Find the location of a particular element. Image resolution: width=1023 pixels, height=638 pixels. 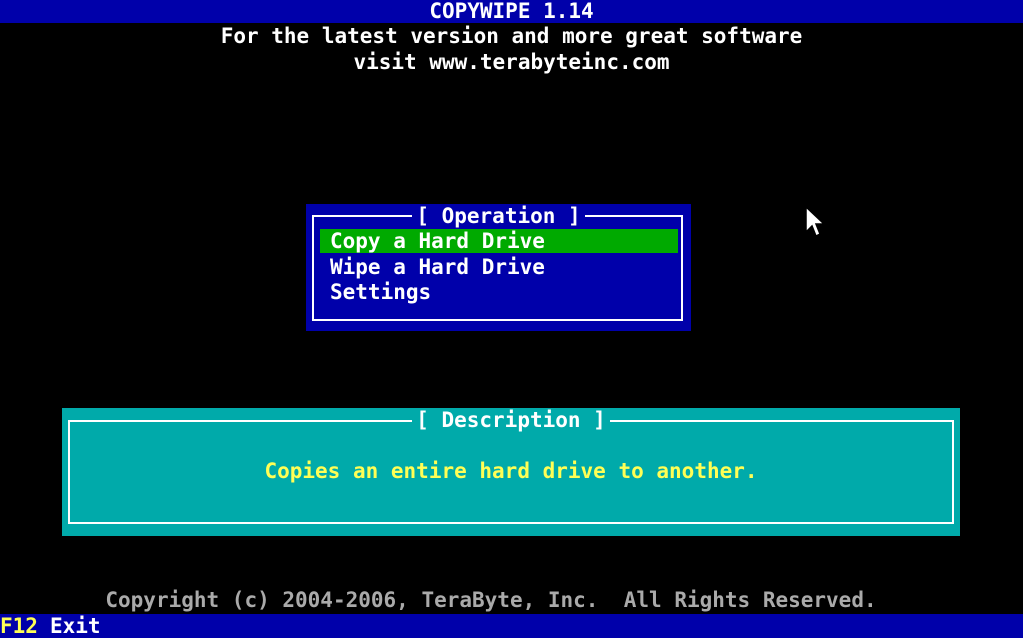

exit-key: F12 is located at coordinates (19, 626).